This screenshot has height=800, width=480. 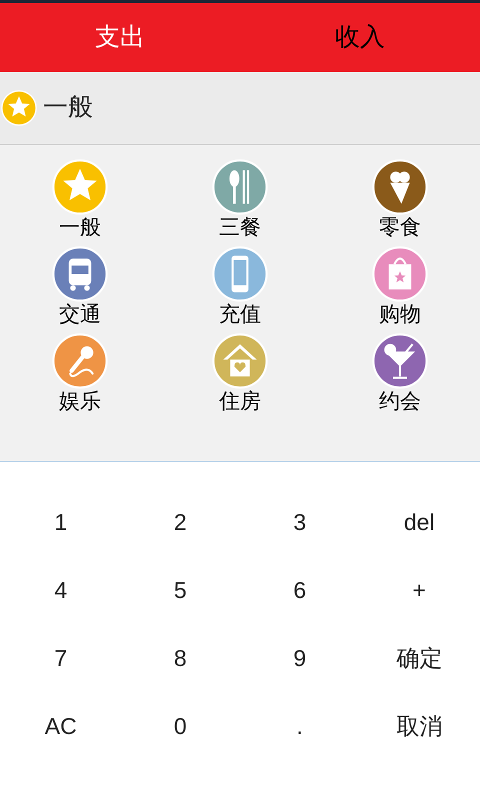 I want to click on category-item: 三餐, so click(x=240, y=201).